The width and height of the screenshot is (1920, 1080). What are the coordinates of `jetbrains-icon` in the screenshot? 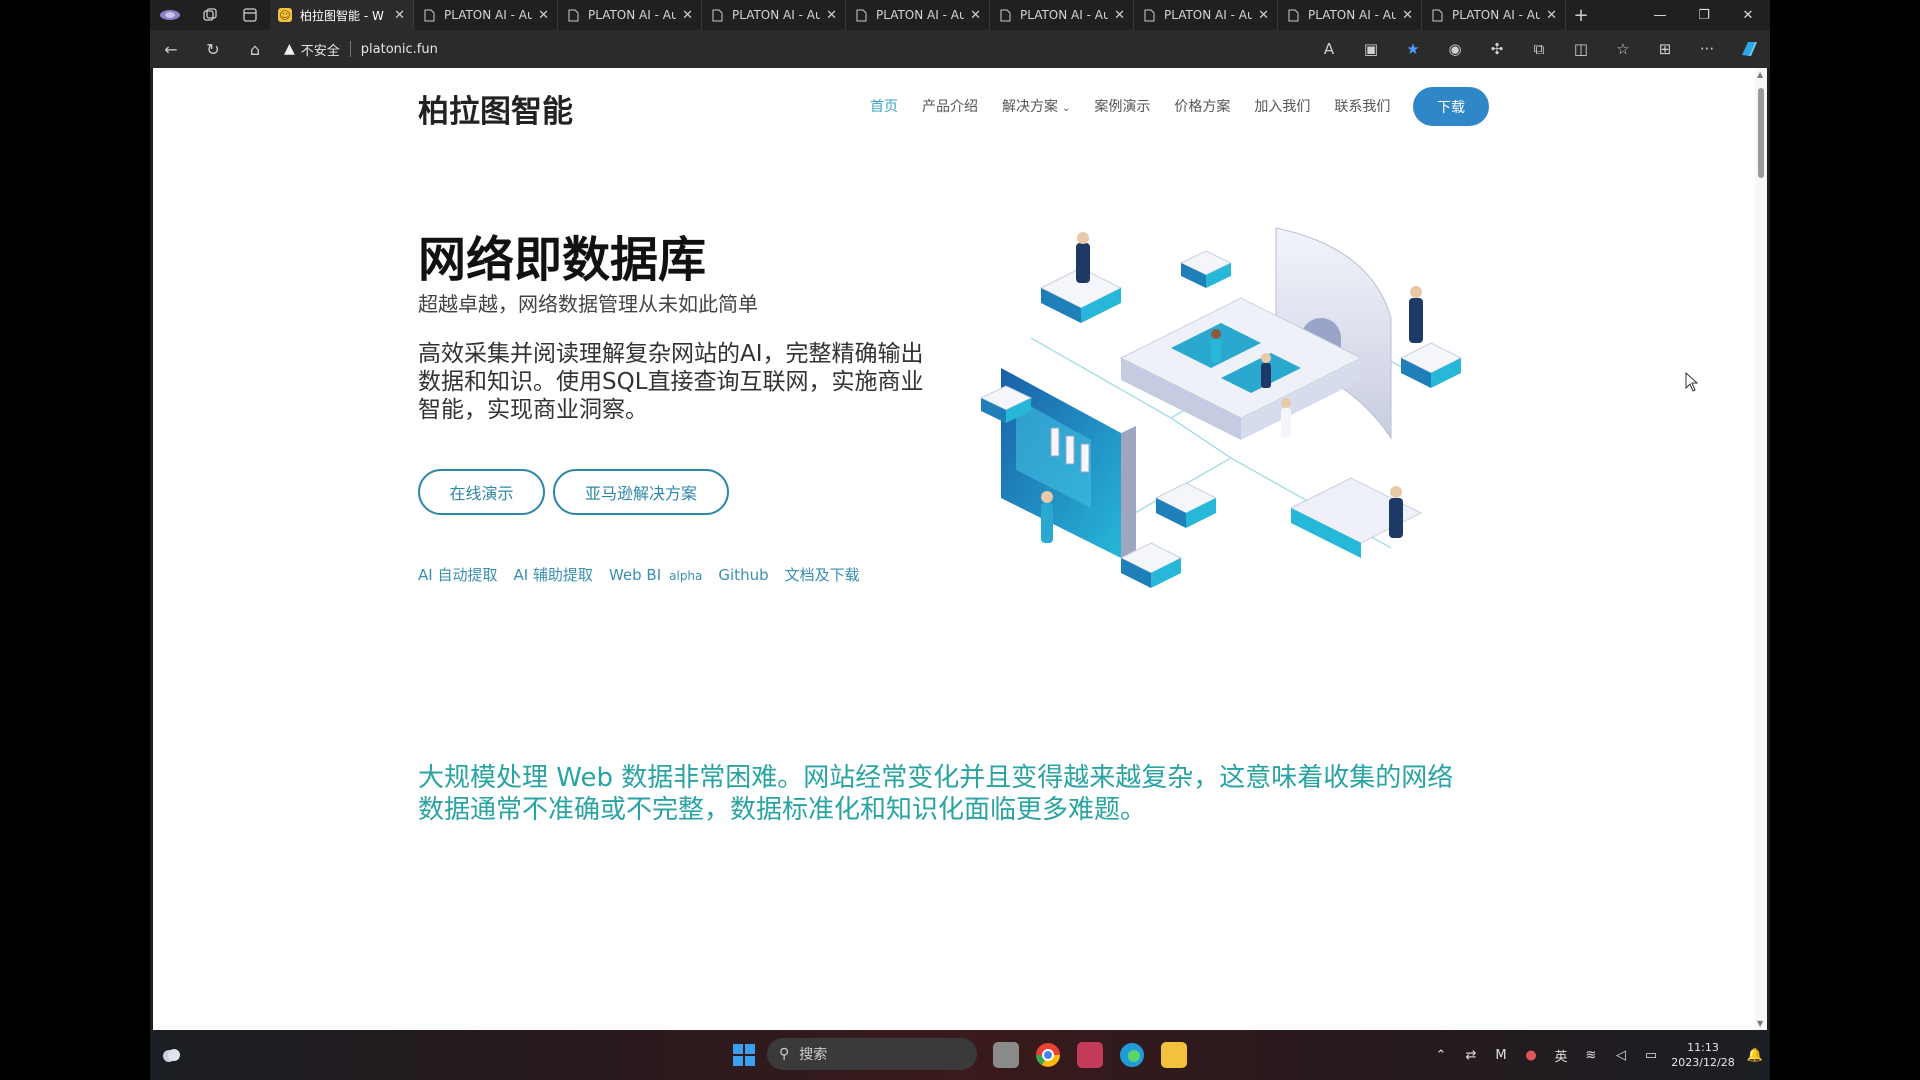 It's located at (1090, 1055).